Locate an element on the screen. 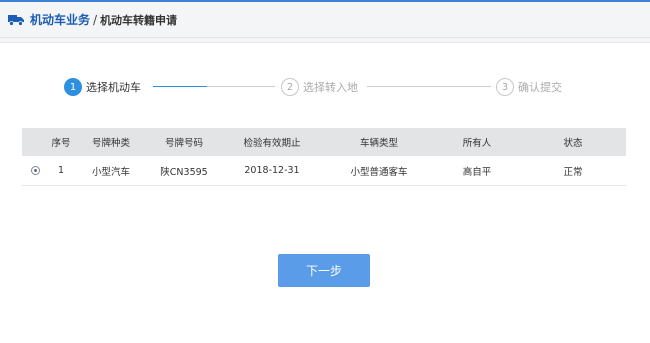 The height and width of the screenshot is (343, 650). breadcrumb-section: 机动车业务 is located at coordinates (60, 19).